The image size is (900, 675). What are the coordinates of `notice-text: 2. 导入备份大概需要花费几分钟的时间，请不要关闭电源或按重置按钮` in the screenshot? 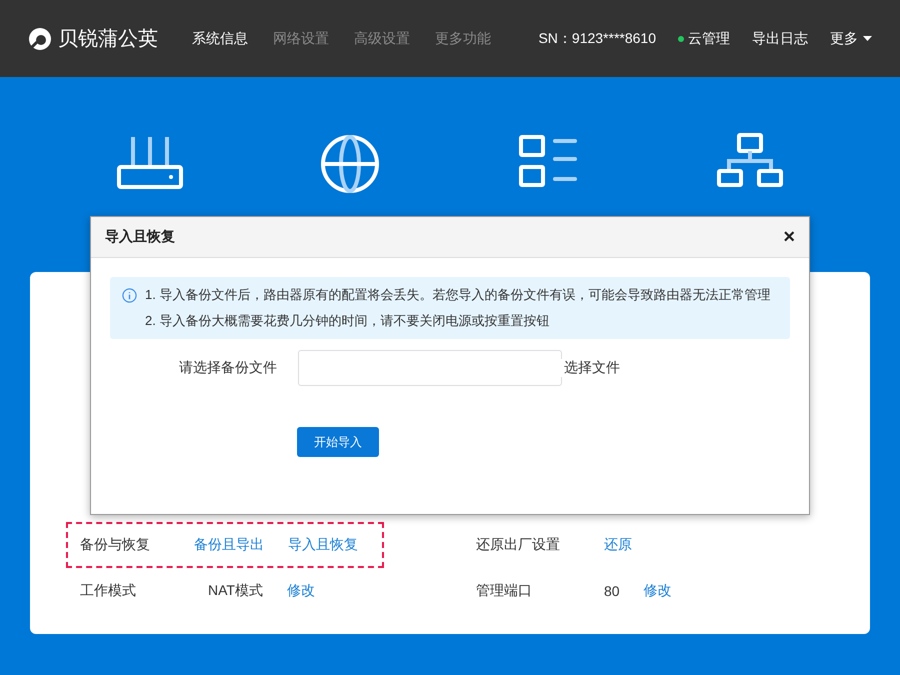 It's located at (347, 321).